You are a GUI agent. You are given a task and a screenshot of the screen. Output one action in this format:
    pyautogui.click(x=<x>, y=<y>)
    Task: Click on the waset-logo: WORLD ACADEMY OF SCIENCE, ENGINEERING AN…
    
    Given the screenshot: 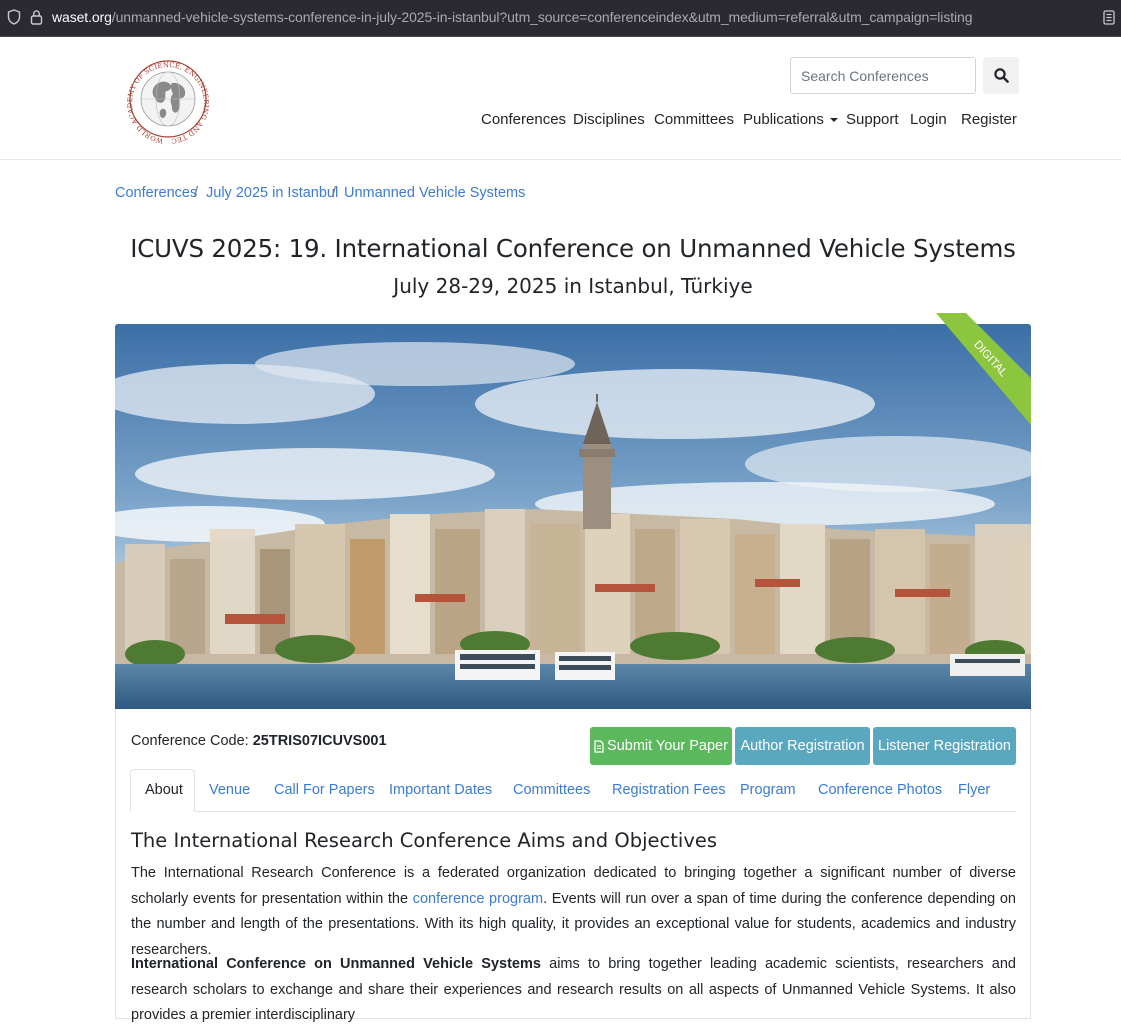 What is the action you would take?
    pyautogui.click(x=168, y=99)
    